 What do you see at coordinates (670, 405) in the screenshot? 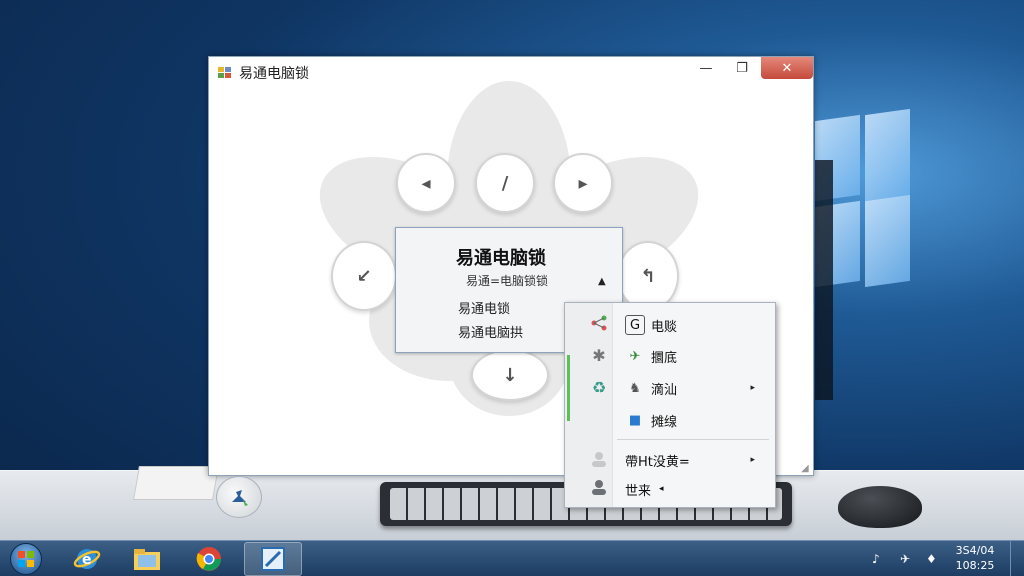
I see `context-menu: ✱ ♻ G 电赕 ✈ 攌底 ♞ 滴汕 ▸ ■ 摊缐 帶Ht没黄= ▸ 世来 ◂` at bounding box center [670, 405].